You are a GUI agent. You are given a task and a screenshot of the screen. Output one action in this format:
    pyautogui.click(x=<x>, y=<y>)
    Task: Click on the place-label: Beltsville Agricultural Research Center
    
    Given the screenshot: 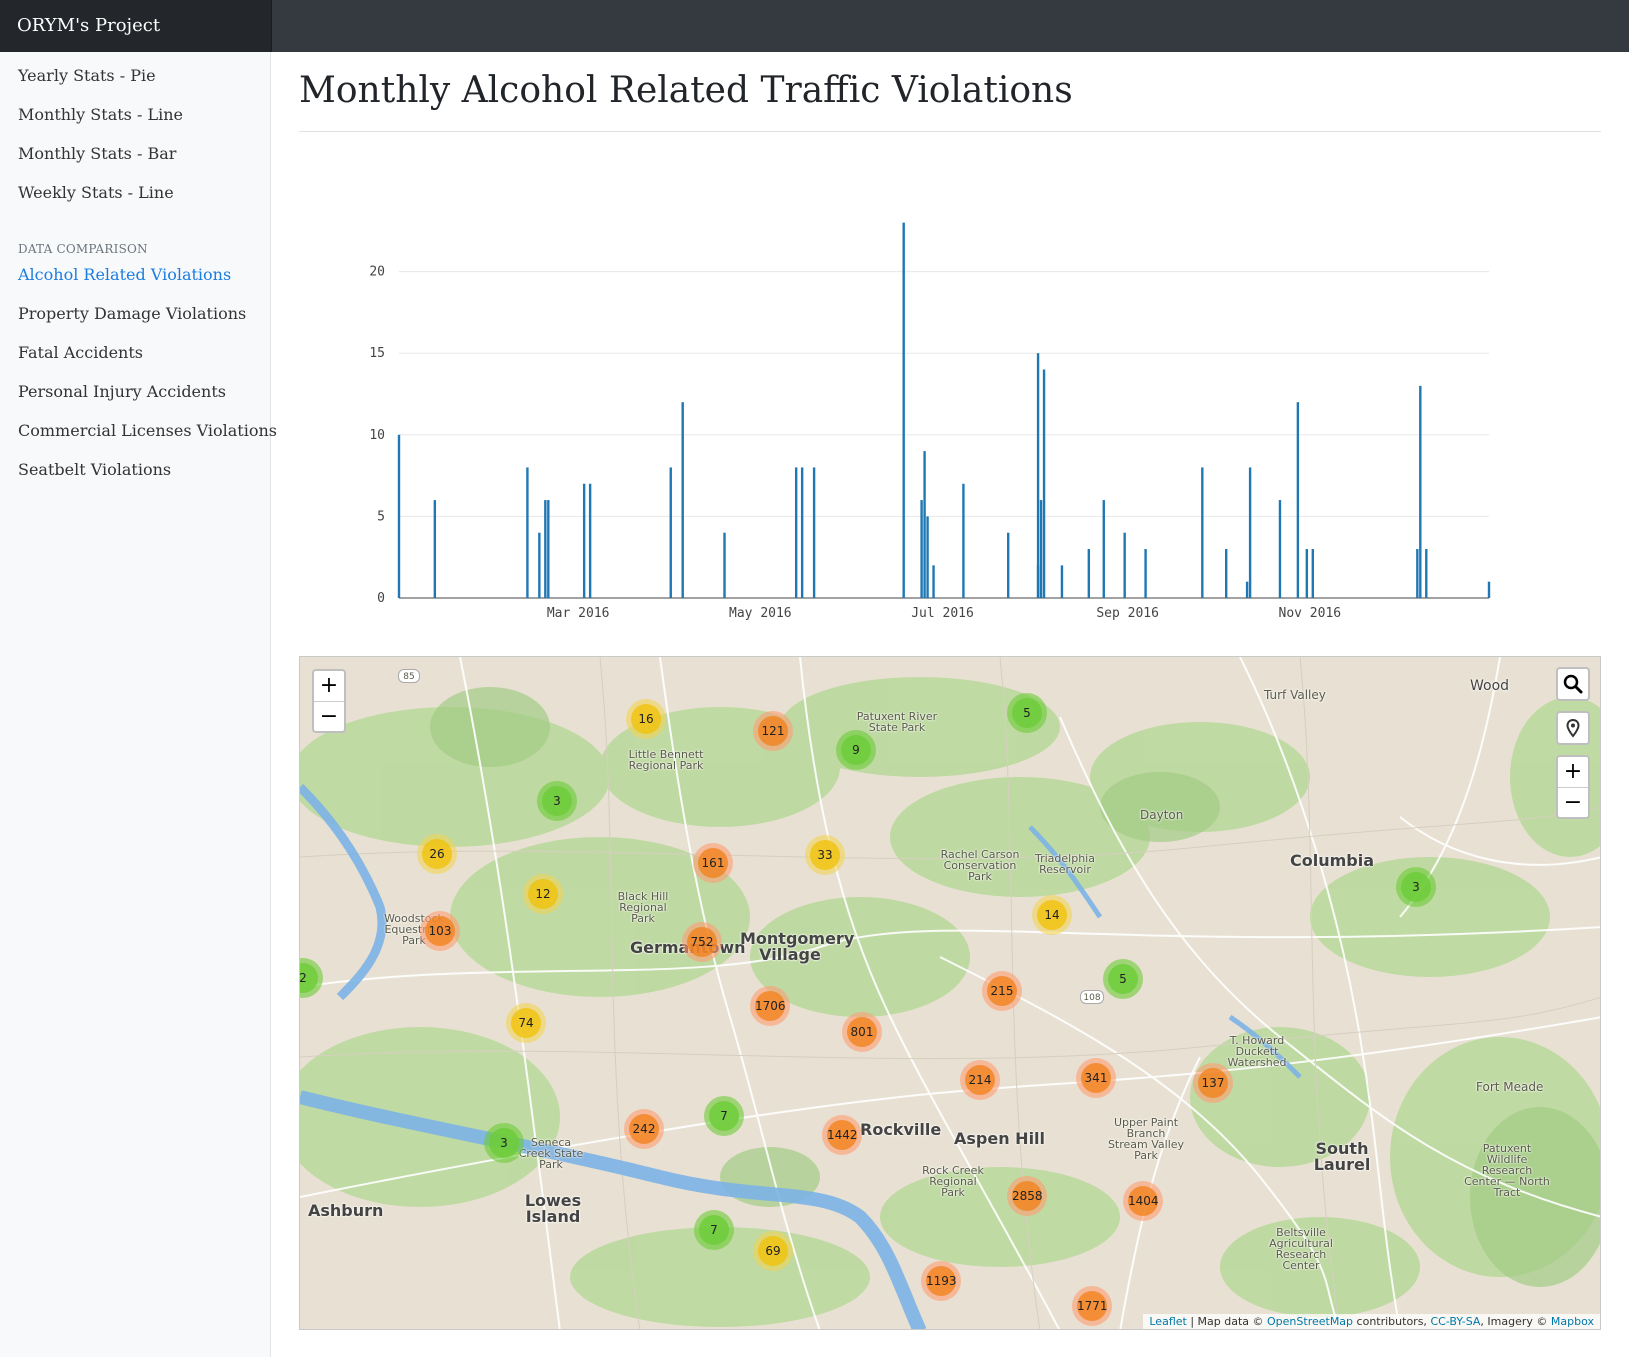 What is the action you would take?
    pyautogui.click(x=1301, y=1249)
    